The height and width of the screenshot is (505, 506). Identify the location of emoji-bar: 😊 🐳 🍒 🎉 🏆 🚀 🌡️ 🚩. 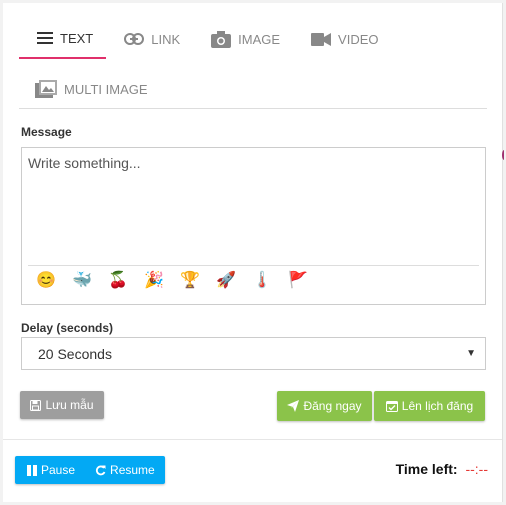
(253, 280).